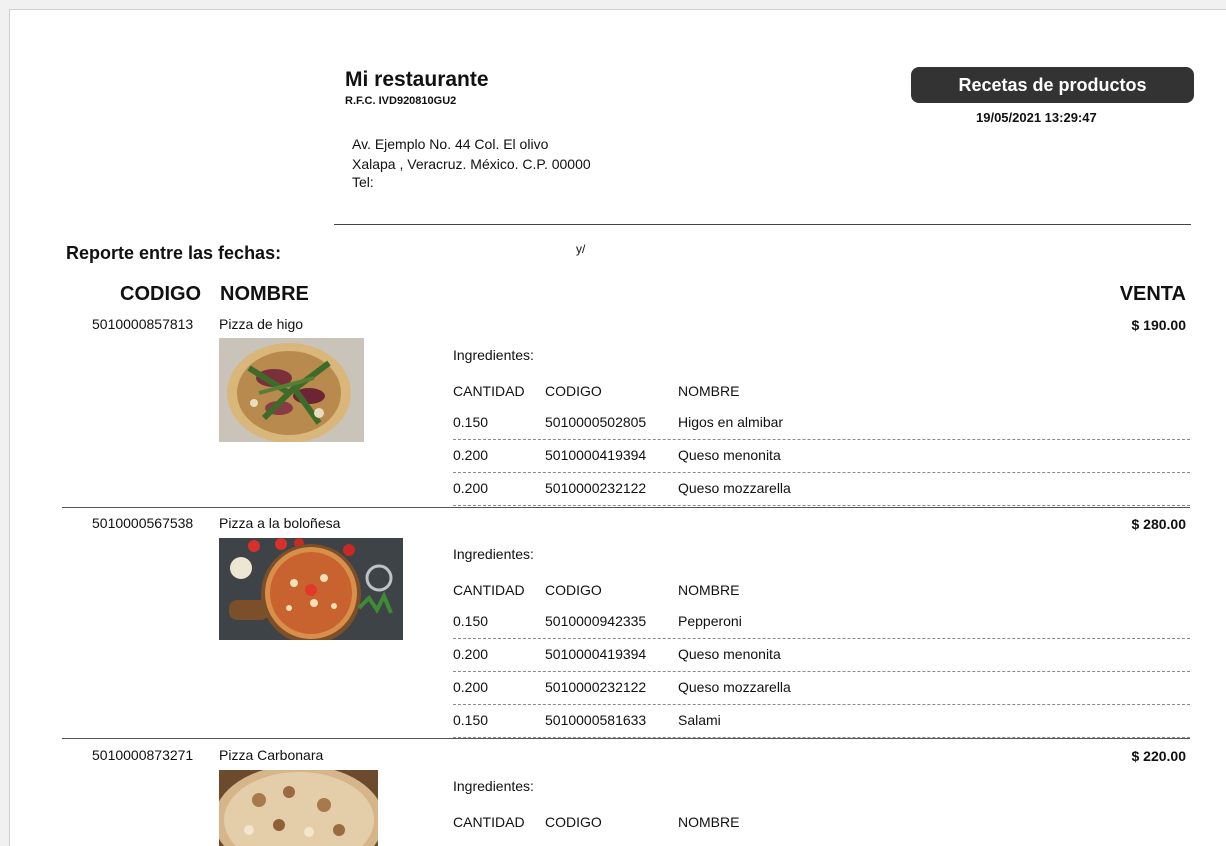 This screenshot has height=846, width=1226. I want to click on company-rfc: R.F.C. IVD920810GU2, so click(401, 101).